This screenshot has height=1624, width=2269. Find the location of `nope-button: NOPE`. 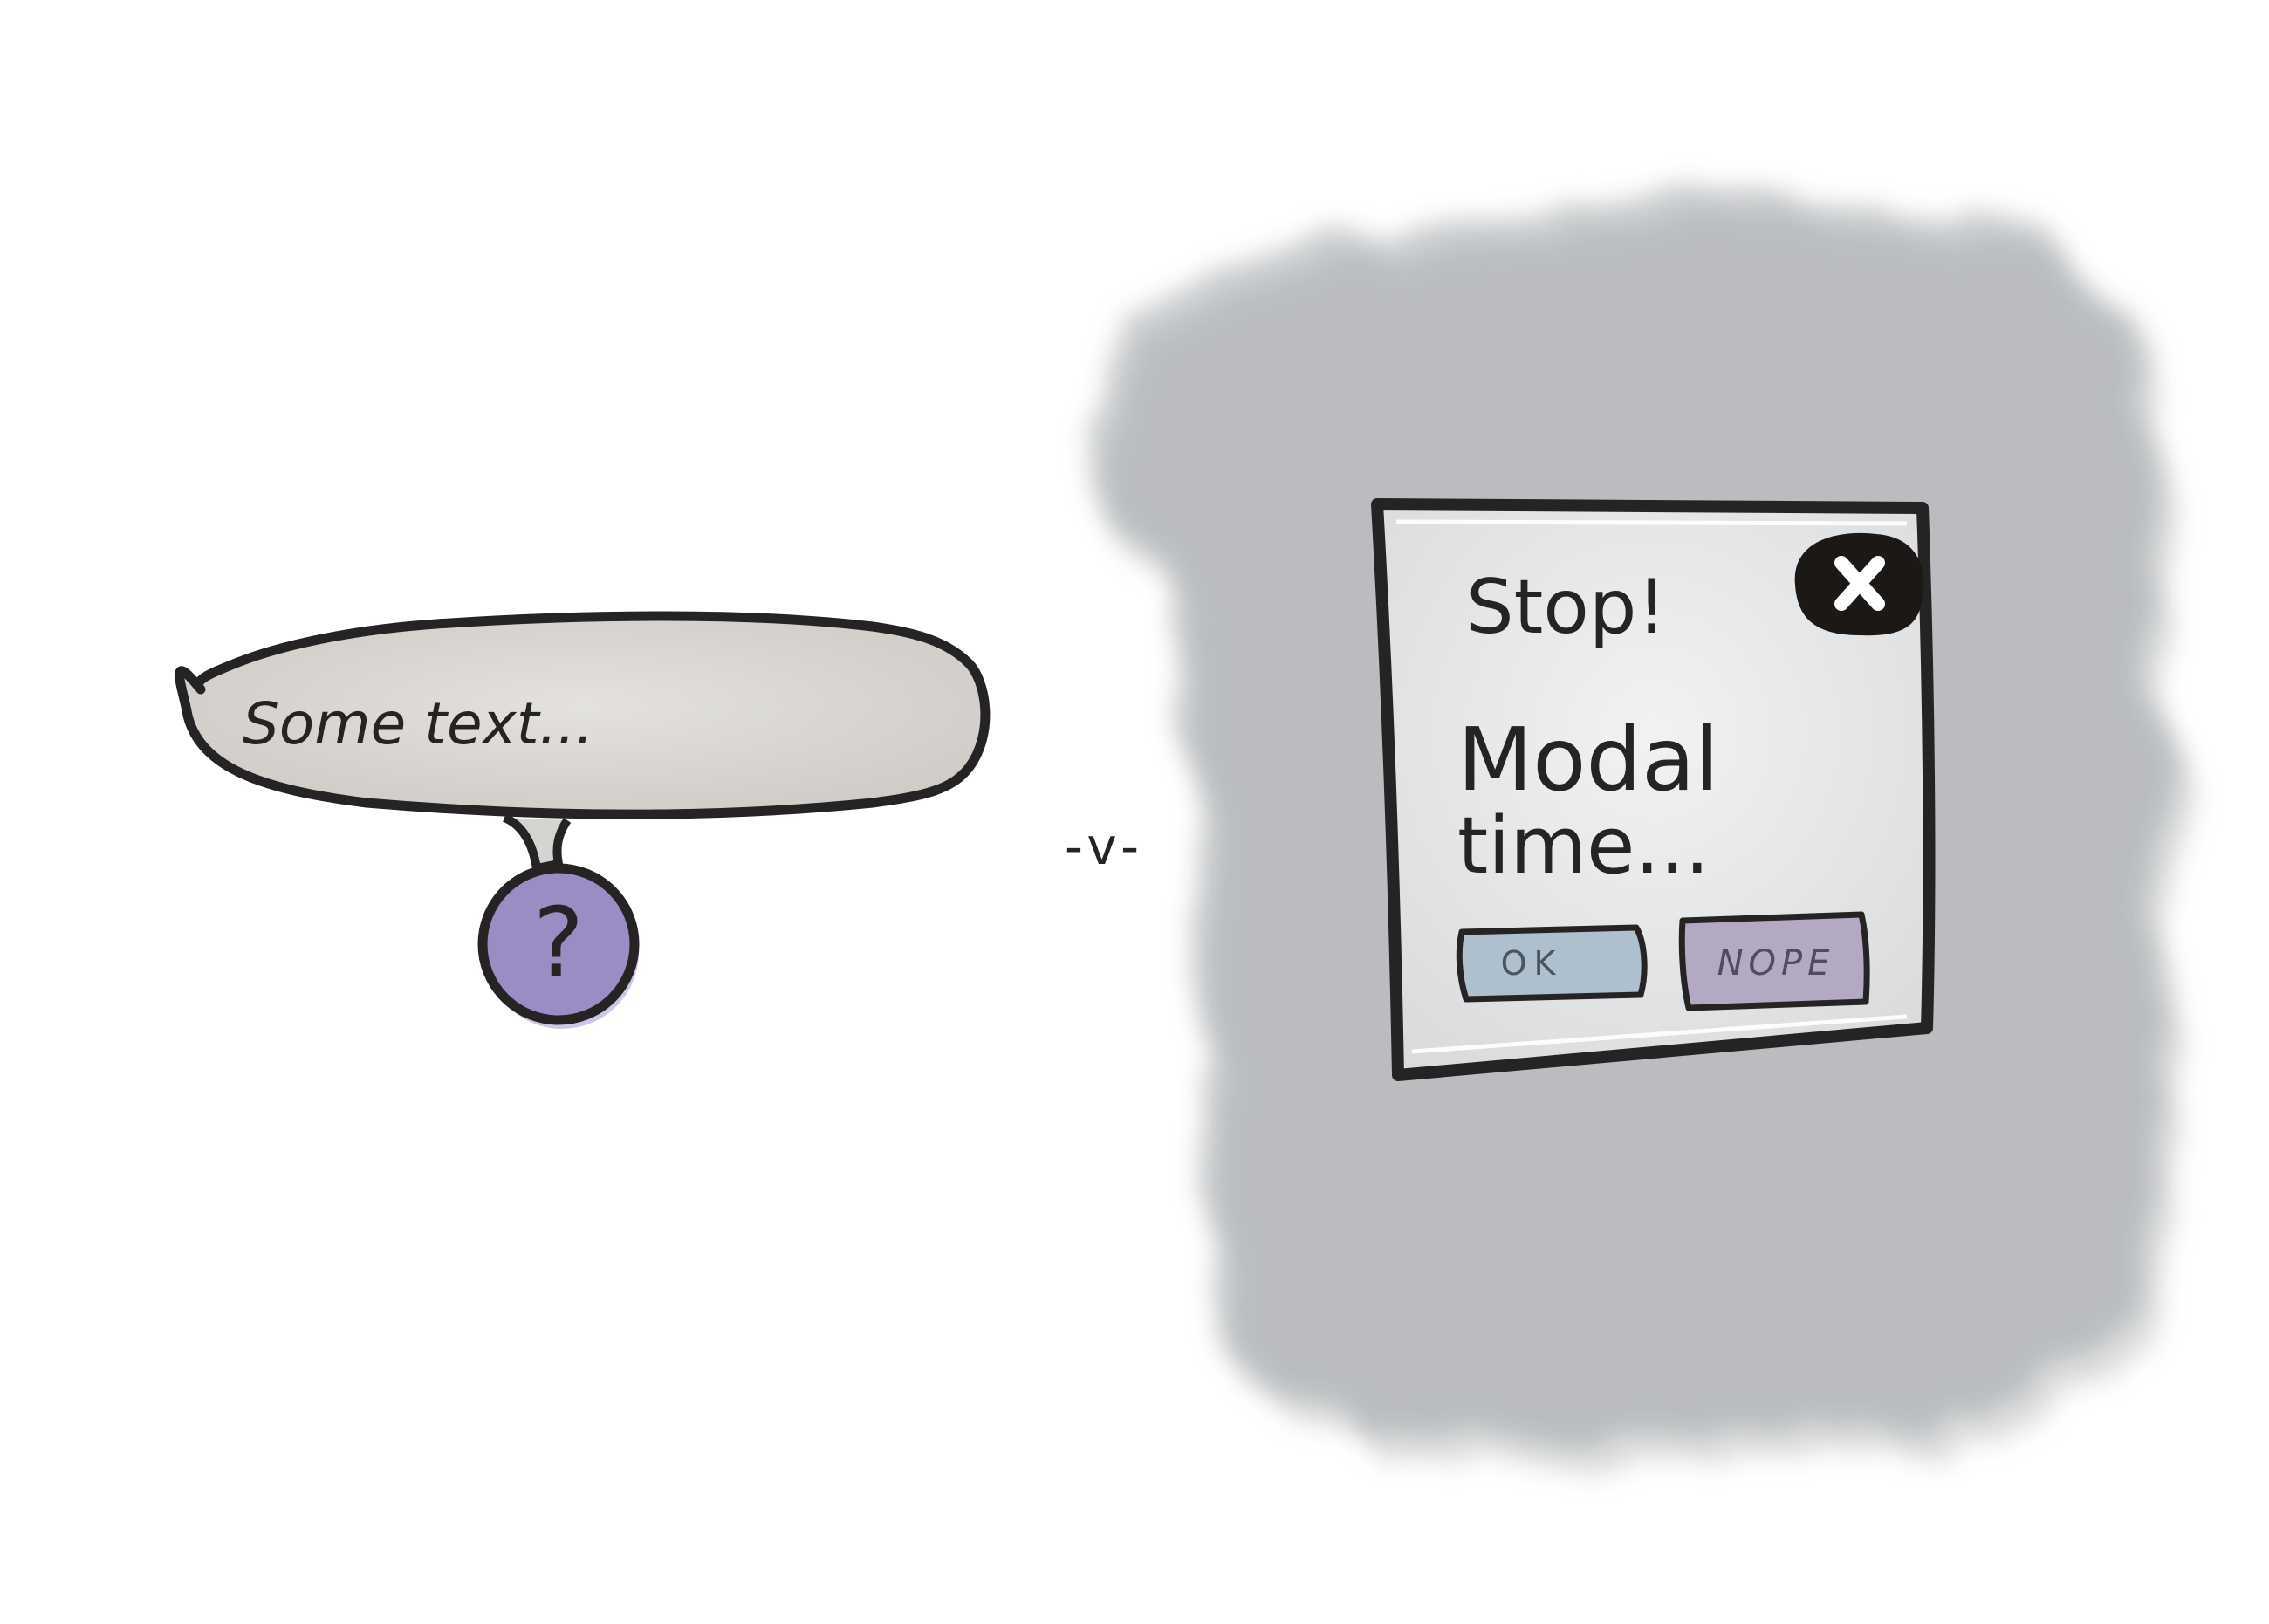

nope-button: NOPE is located at coordinates (1774, 961).